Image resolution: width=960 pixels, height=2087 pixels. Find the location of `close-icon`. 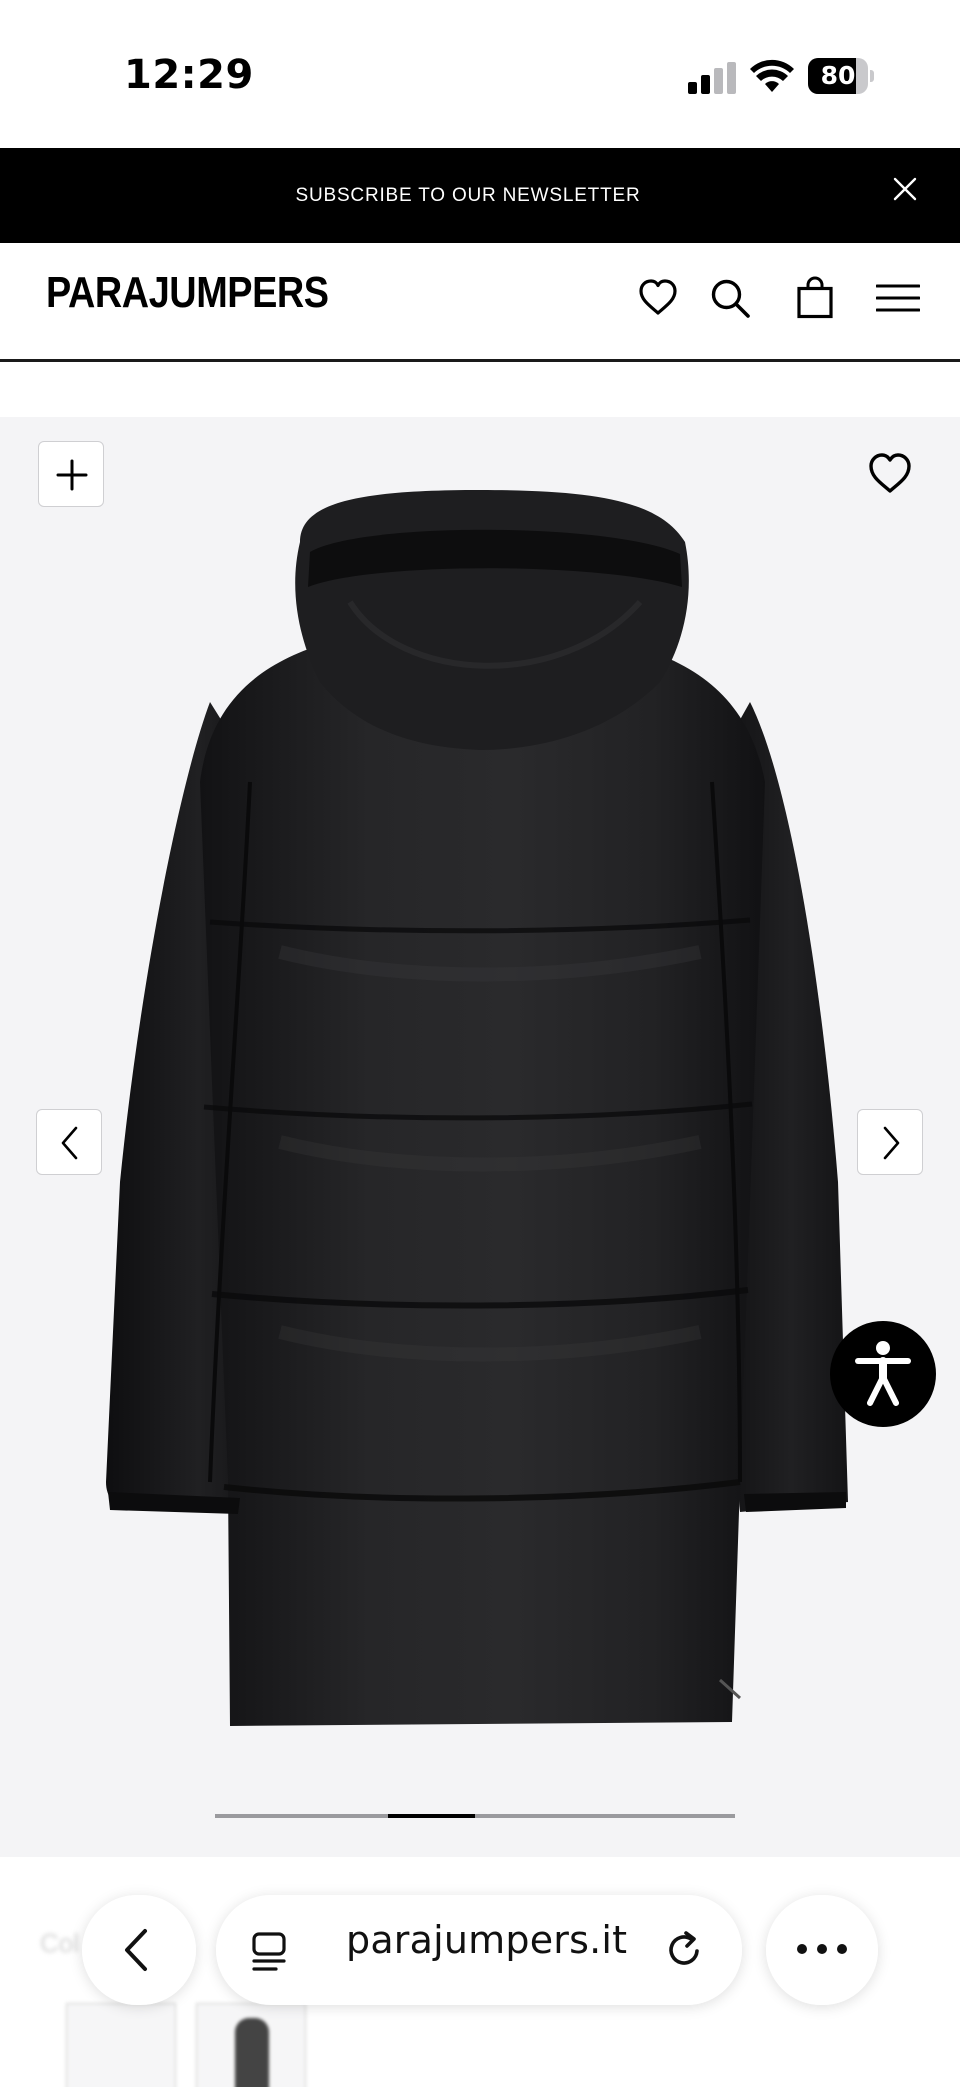

close-icon is located at coordinates (905, 189).